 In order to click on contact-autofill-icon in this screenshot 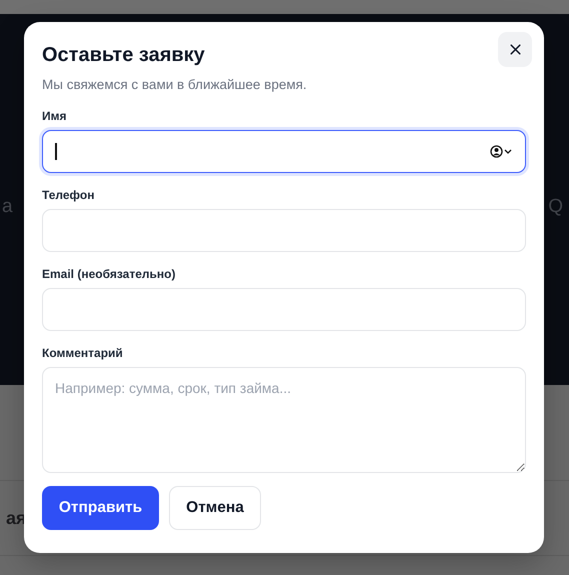, I will do `click(501, 151)`.